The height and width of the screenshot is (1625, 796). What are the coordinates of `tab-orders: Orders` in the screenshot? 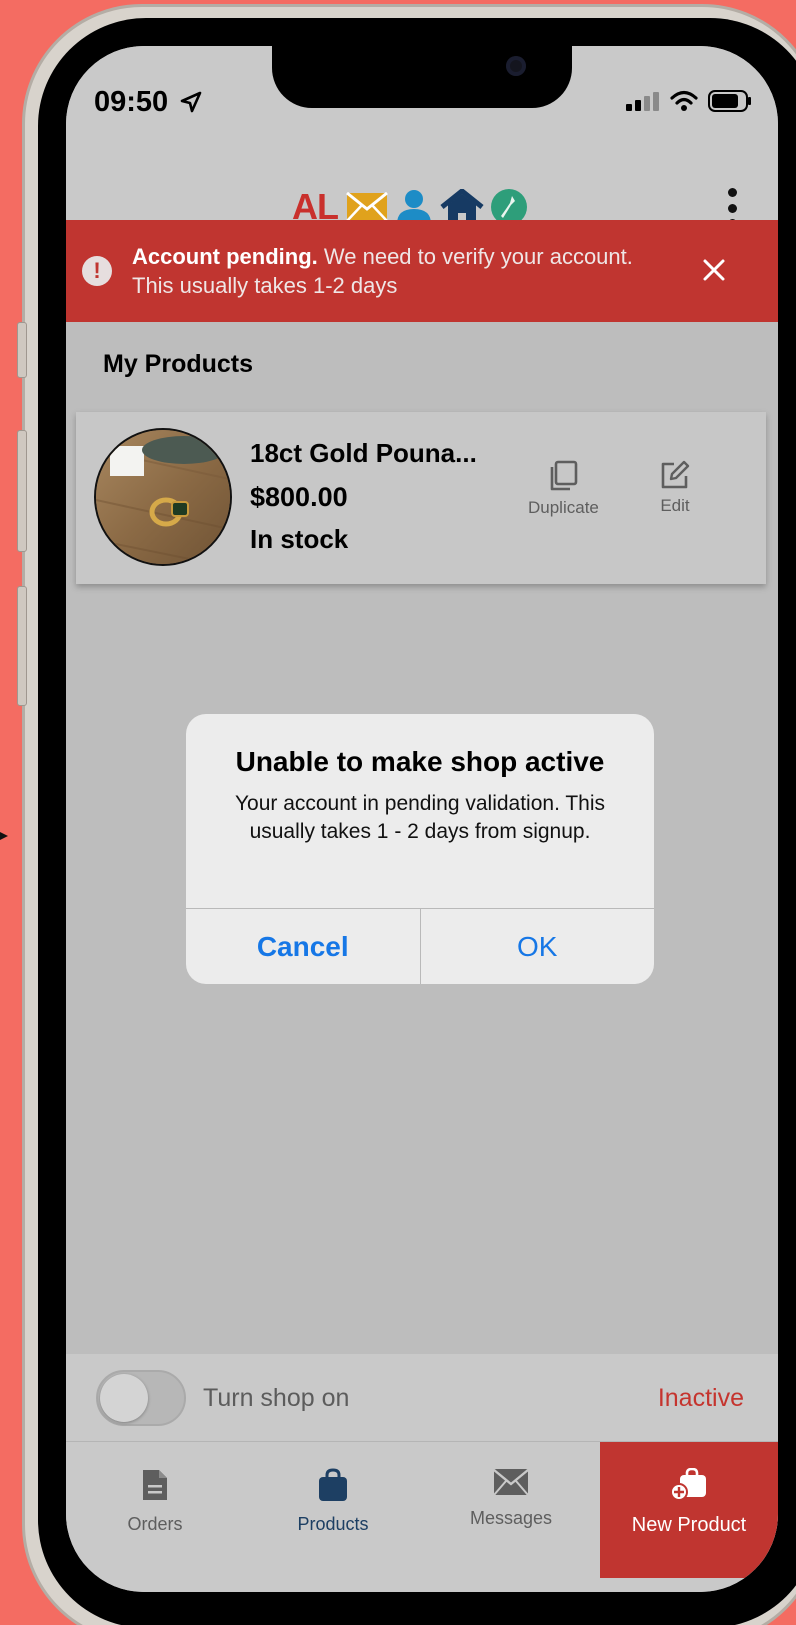 It's located at (155, 1510).